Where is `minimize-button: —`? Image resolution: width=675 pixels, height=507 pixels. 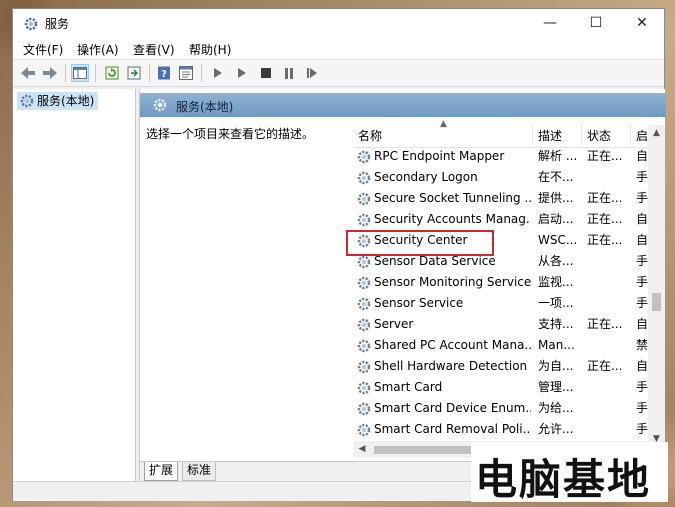 minimize-button: — is located at coordinates (550, 23).